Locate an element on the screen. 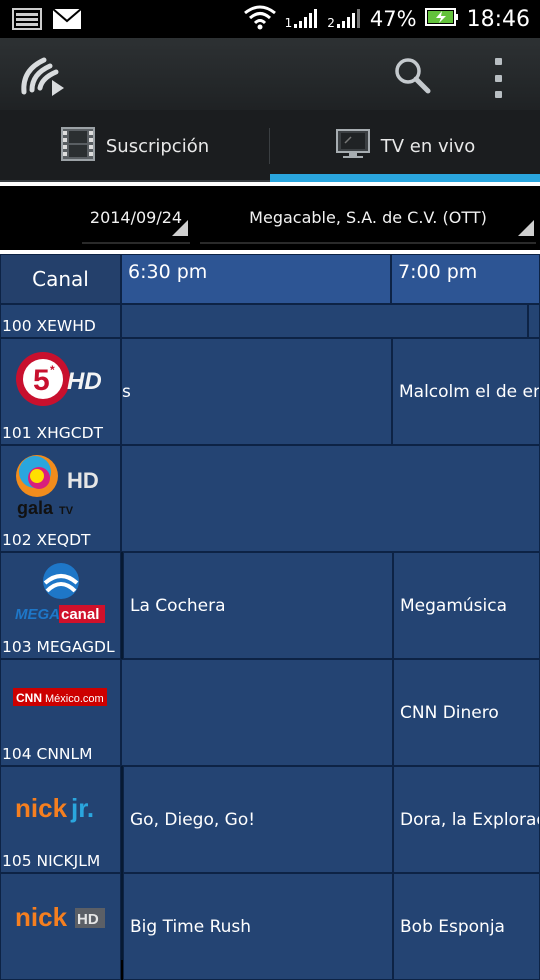 This screenshot has width=540, height=980. signal-sim2-icon: 2 is located at coordinates (344, 19).